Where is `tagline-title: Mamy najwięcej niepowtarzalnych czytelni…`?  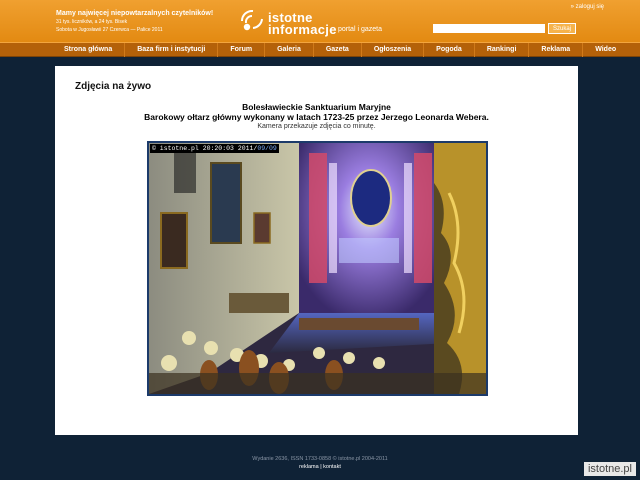
tagline-title: Mamy najwięcej niepowtarzalnych czytelni… is located at coordinates (135, 13).